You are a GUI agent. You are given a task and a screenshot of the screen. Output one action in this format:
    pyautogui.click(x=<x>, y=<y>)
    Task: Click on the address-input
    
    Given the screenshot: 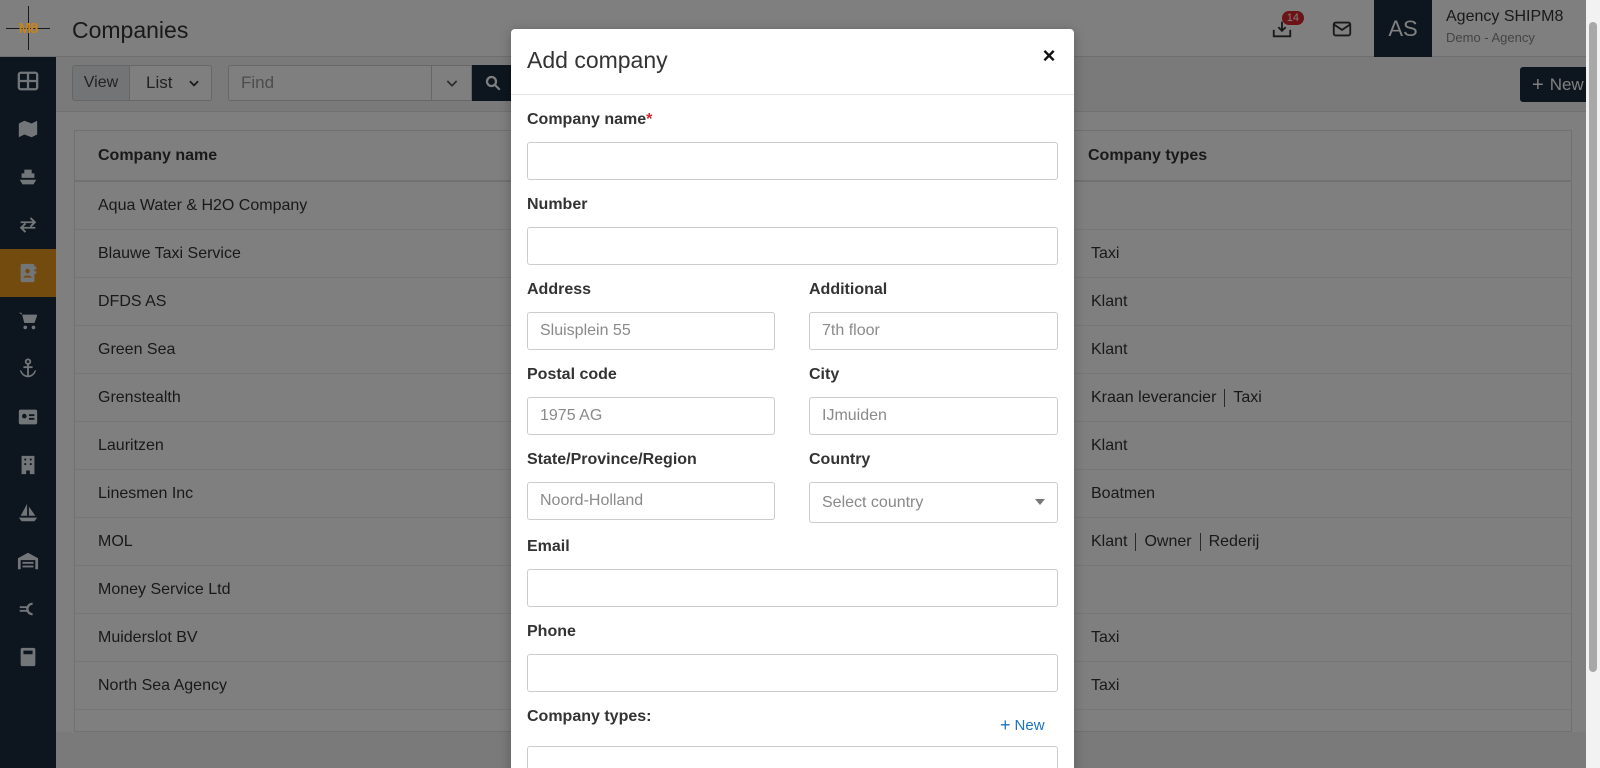 What is the action you would take?
    pyautogui.click(x=651, y=331)
    